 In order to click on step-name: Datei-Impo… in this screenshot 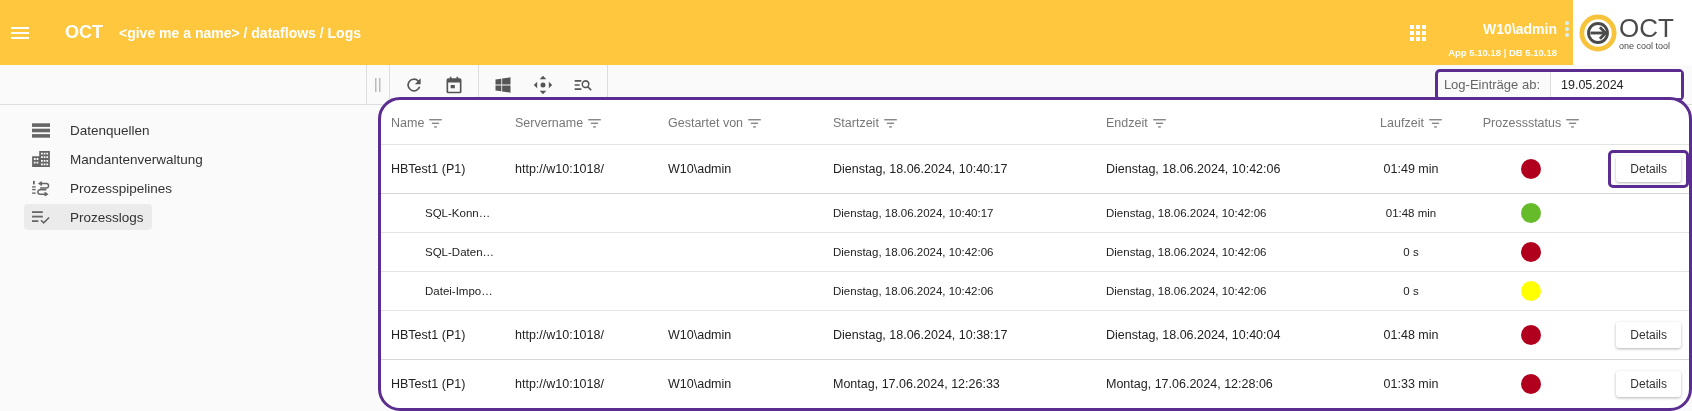, I will do `click(459, 291)`.